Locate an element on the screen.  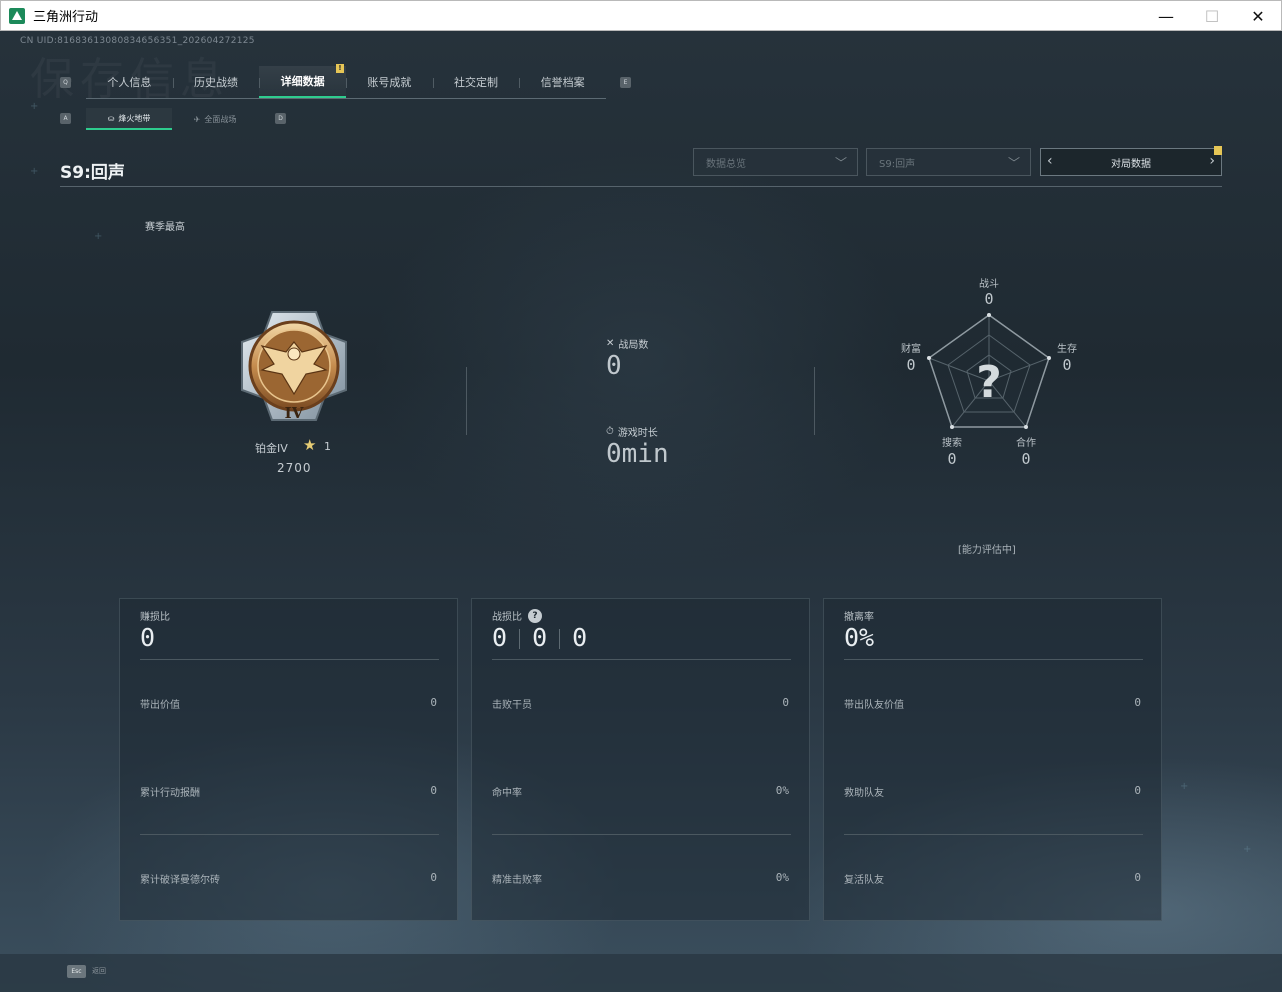
data-scope-dropdown: 数据总览 ﹀ is located at coordinates (775, 162).